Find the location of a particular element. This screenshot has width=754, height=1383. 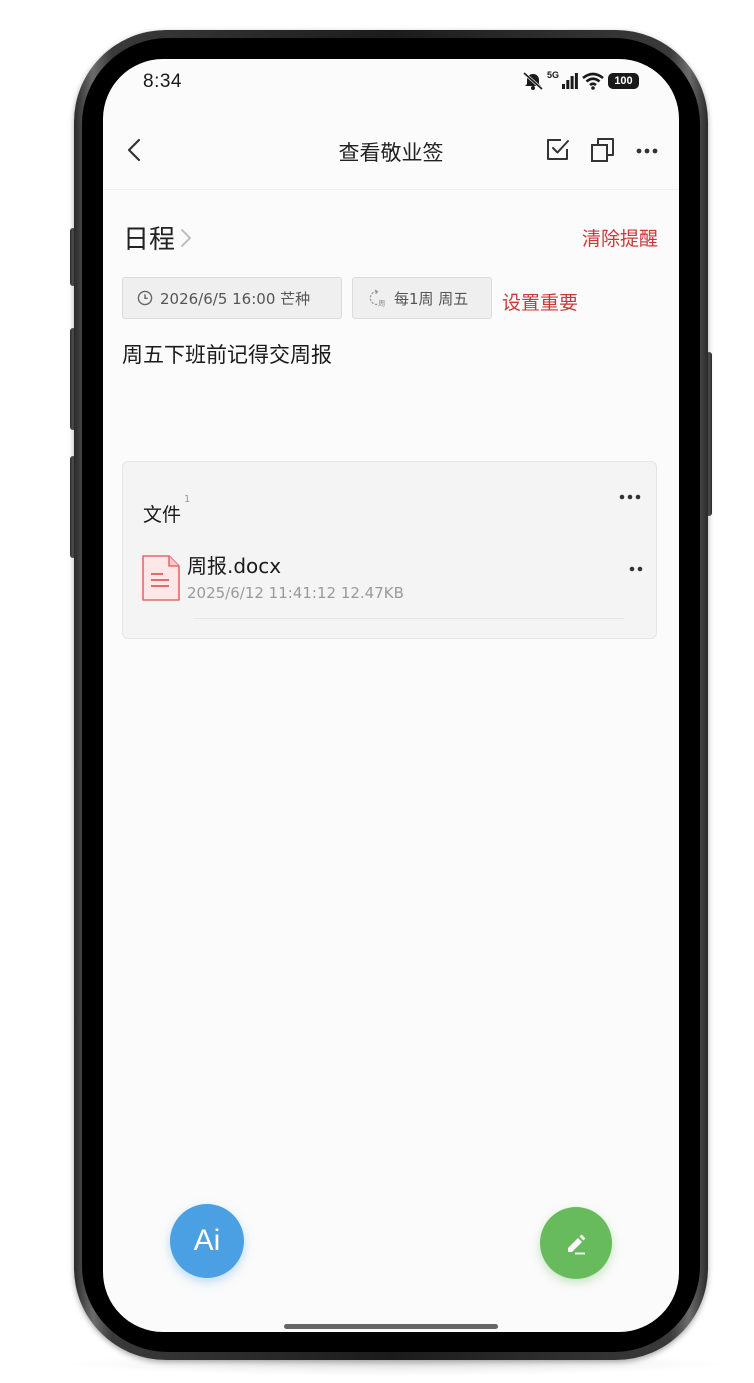

reminder-date-text: 2026/6/5 16:00 芒种 is located at coordinates (235, 298).